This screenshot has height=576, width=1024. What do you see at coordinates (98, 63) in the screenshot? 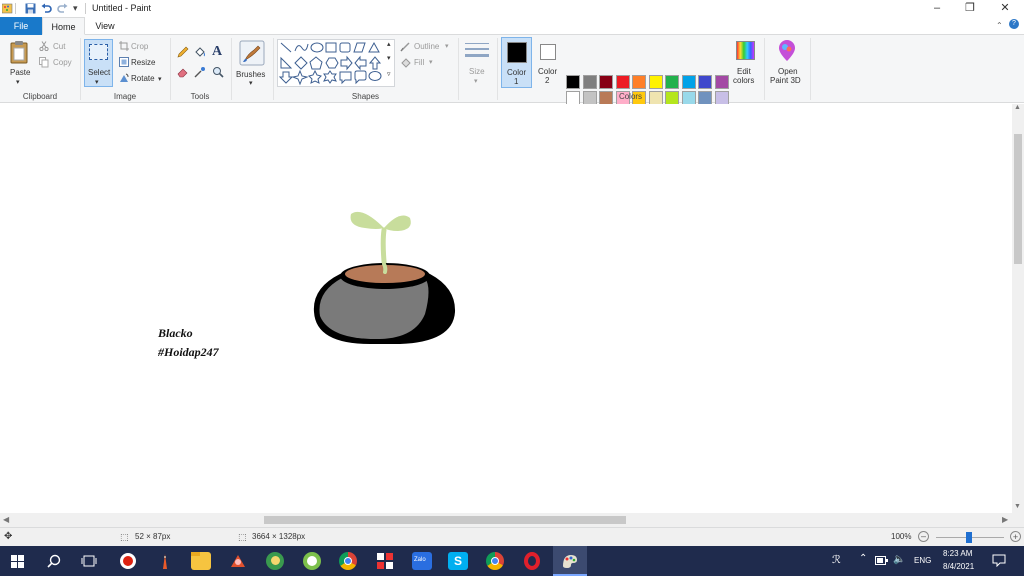
I see `select-button: Select ▾` at bounding box center [98, 63].